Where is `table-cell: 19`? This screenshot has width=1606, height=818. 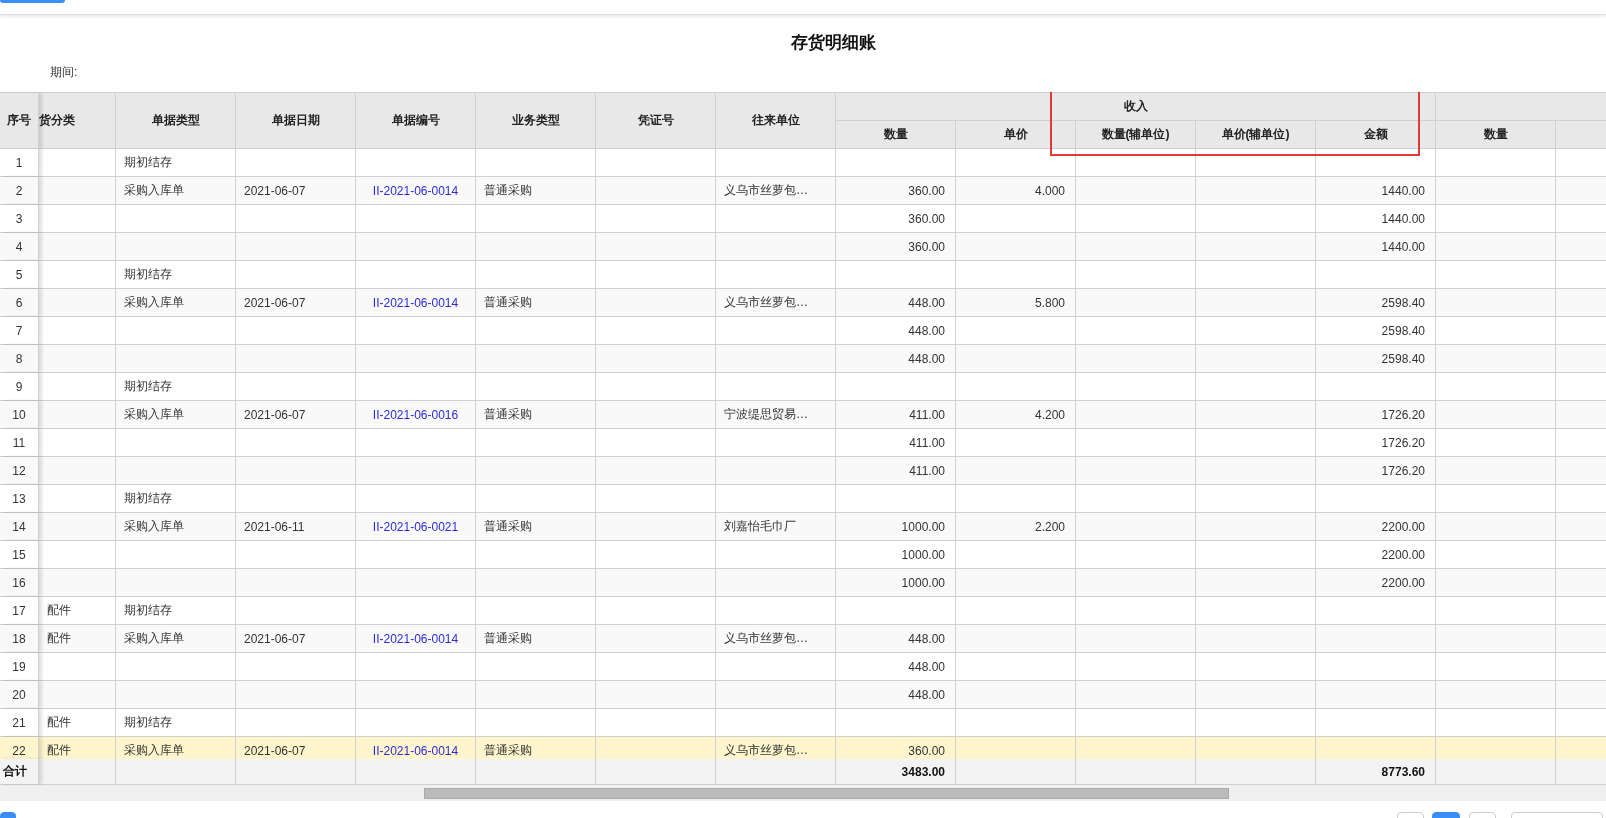 table-cell: 19 is located at coordinates (19, 666).